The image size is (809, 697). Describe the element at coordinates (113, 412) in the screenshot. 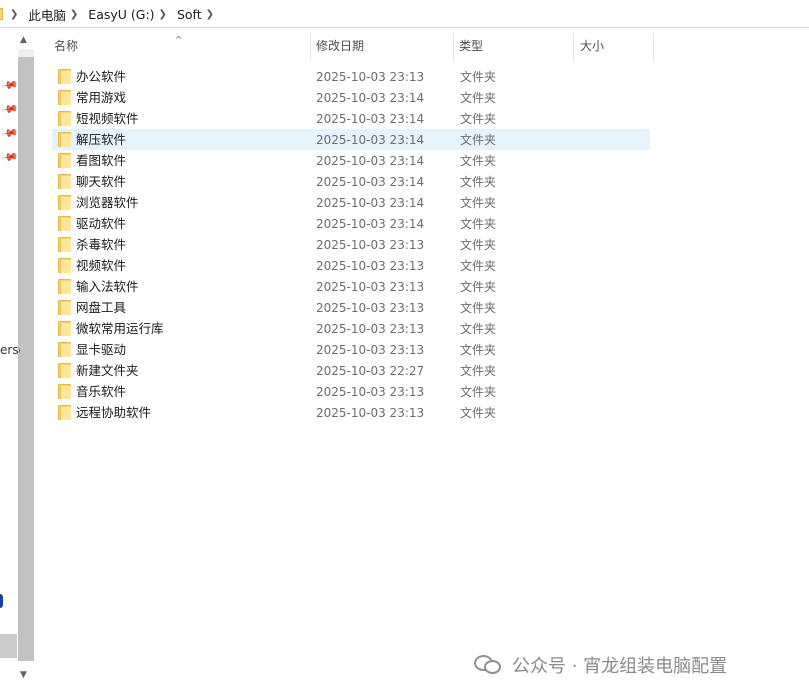

I see `file-name: 远程协助软件` at that location.